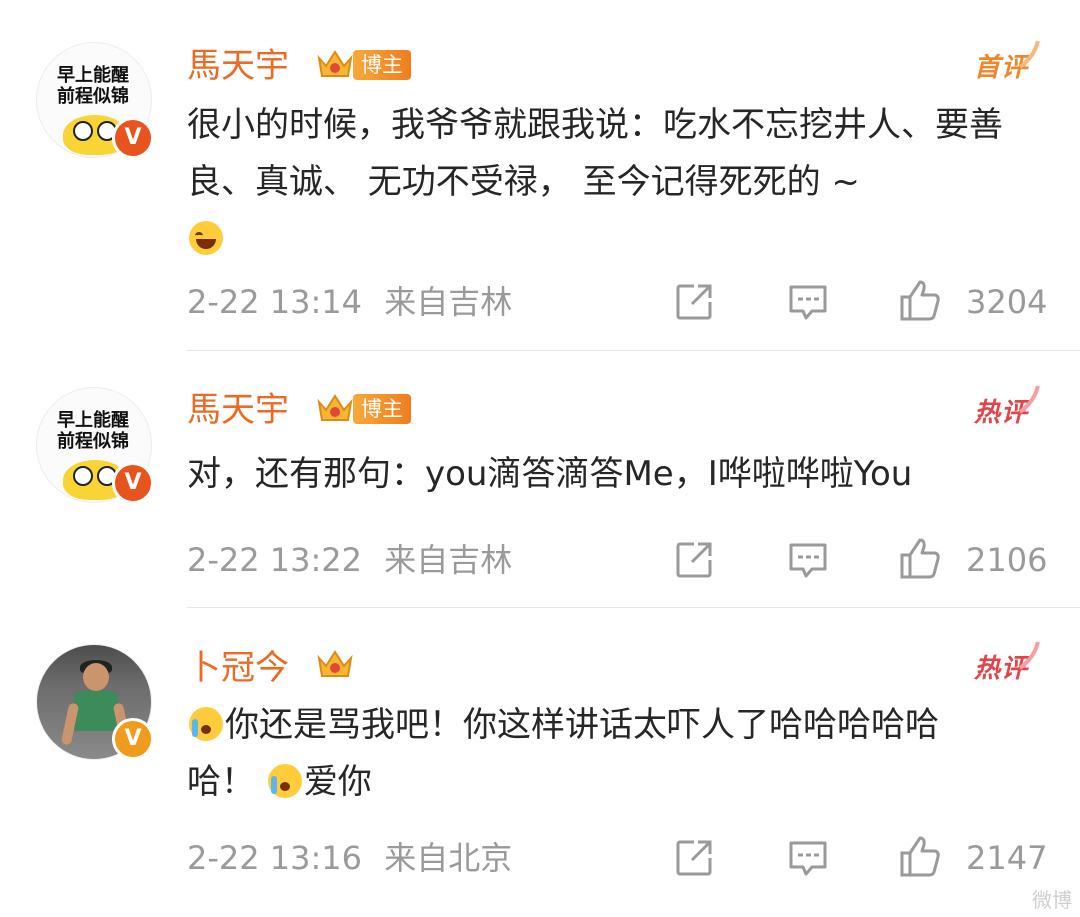  I want to click on comment-text: 你还是骂我吧！你这样讲话太吓人了哈哈哈哈哈 哈！ 爱你, so click(563, 753).